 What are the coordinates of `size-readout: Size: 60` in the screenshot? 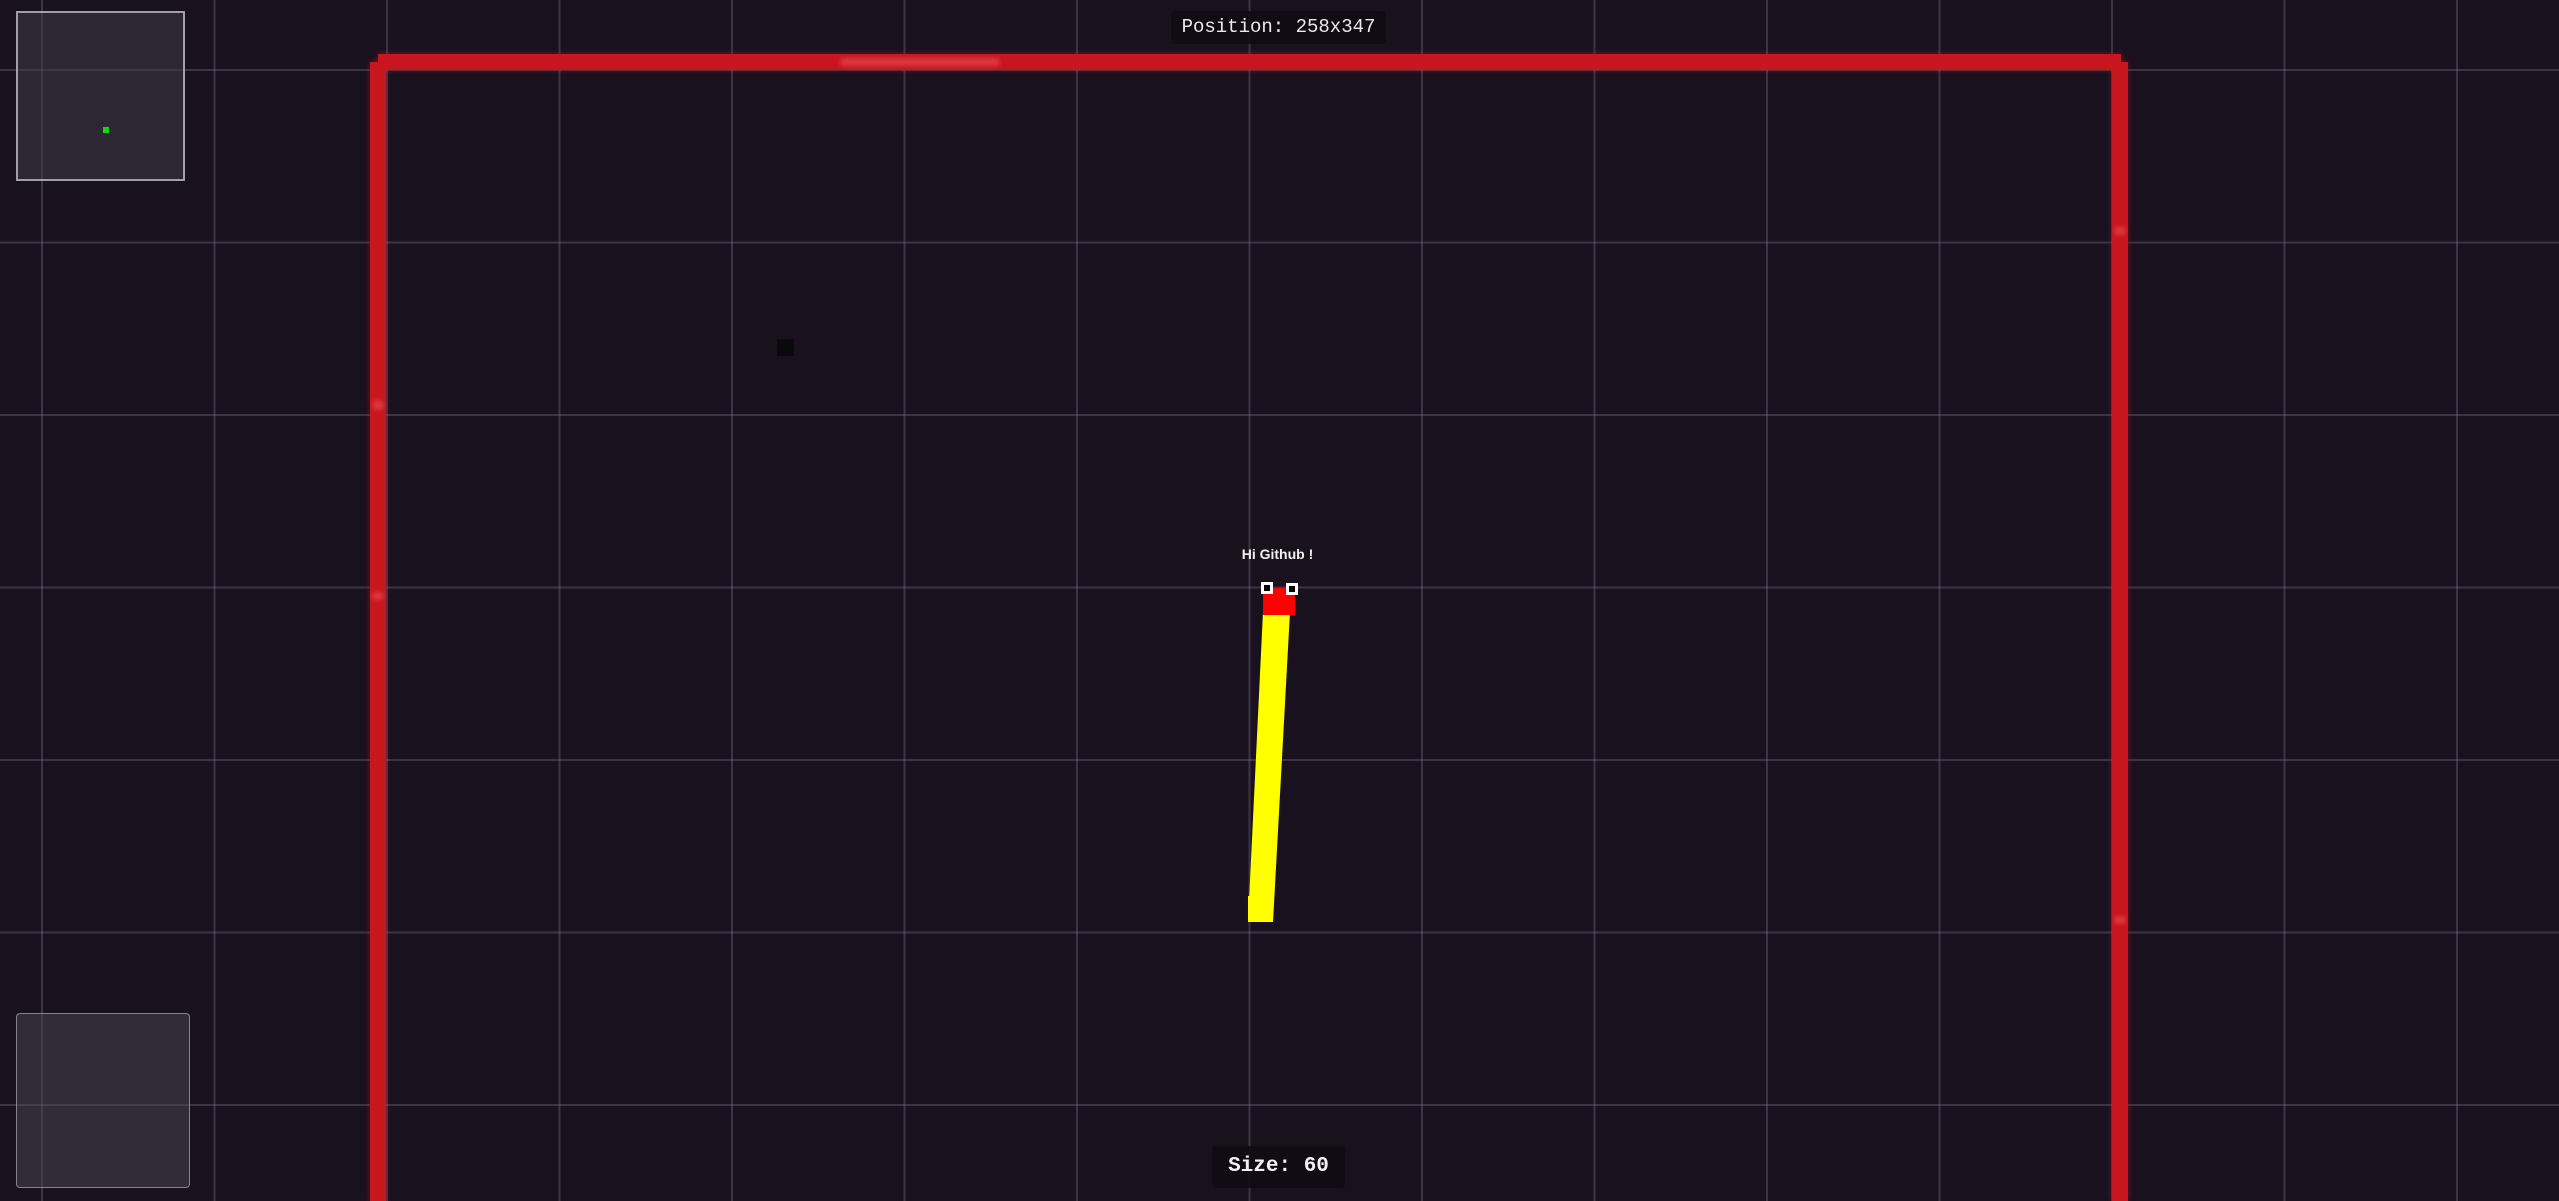 It's located at (1278, 1167).